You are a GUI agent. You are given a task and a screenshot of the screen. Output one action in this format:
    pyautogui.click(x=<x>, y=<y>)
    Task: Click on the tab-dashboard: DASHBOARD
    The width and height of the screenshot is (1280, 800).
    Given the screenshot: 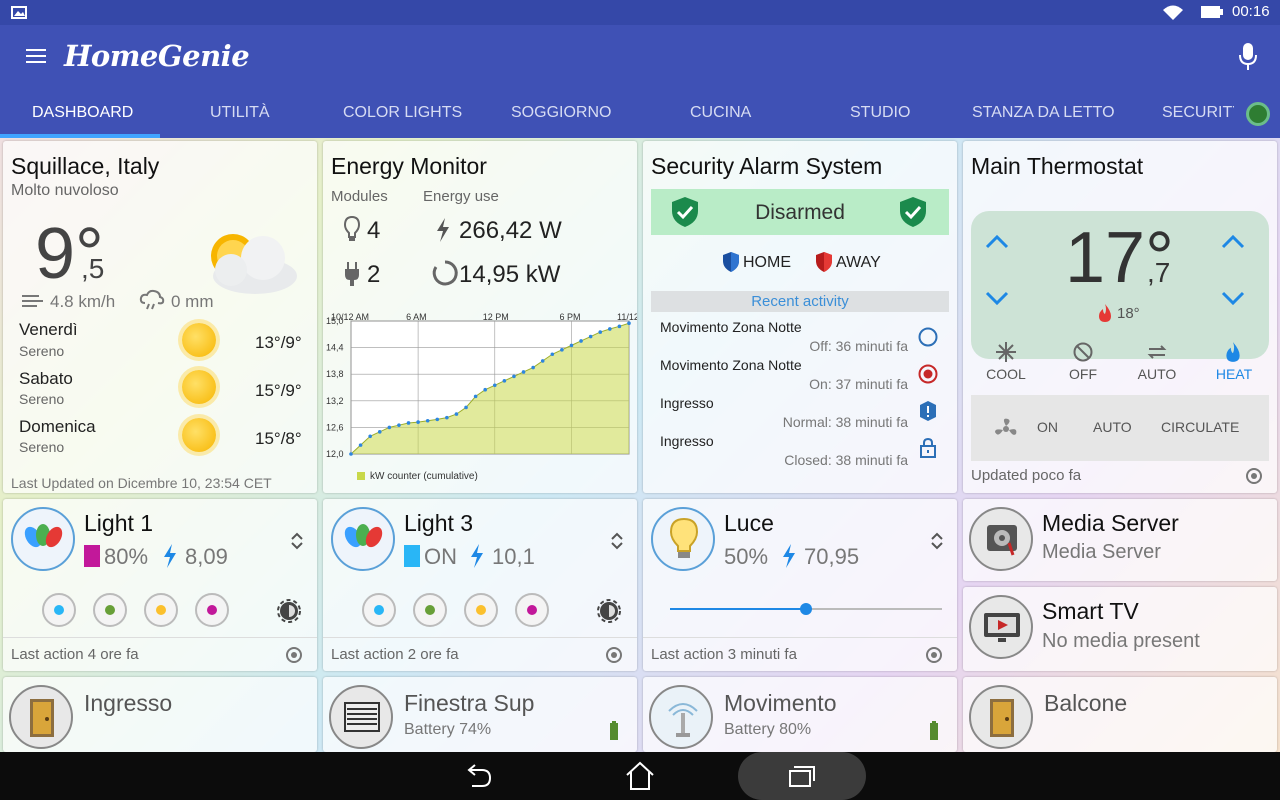 What is the action you would take?
    pyautogui.click(x=82, y=113)
    